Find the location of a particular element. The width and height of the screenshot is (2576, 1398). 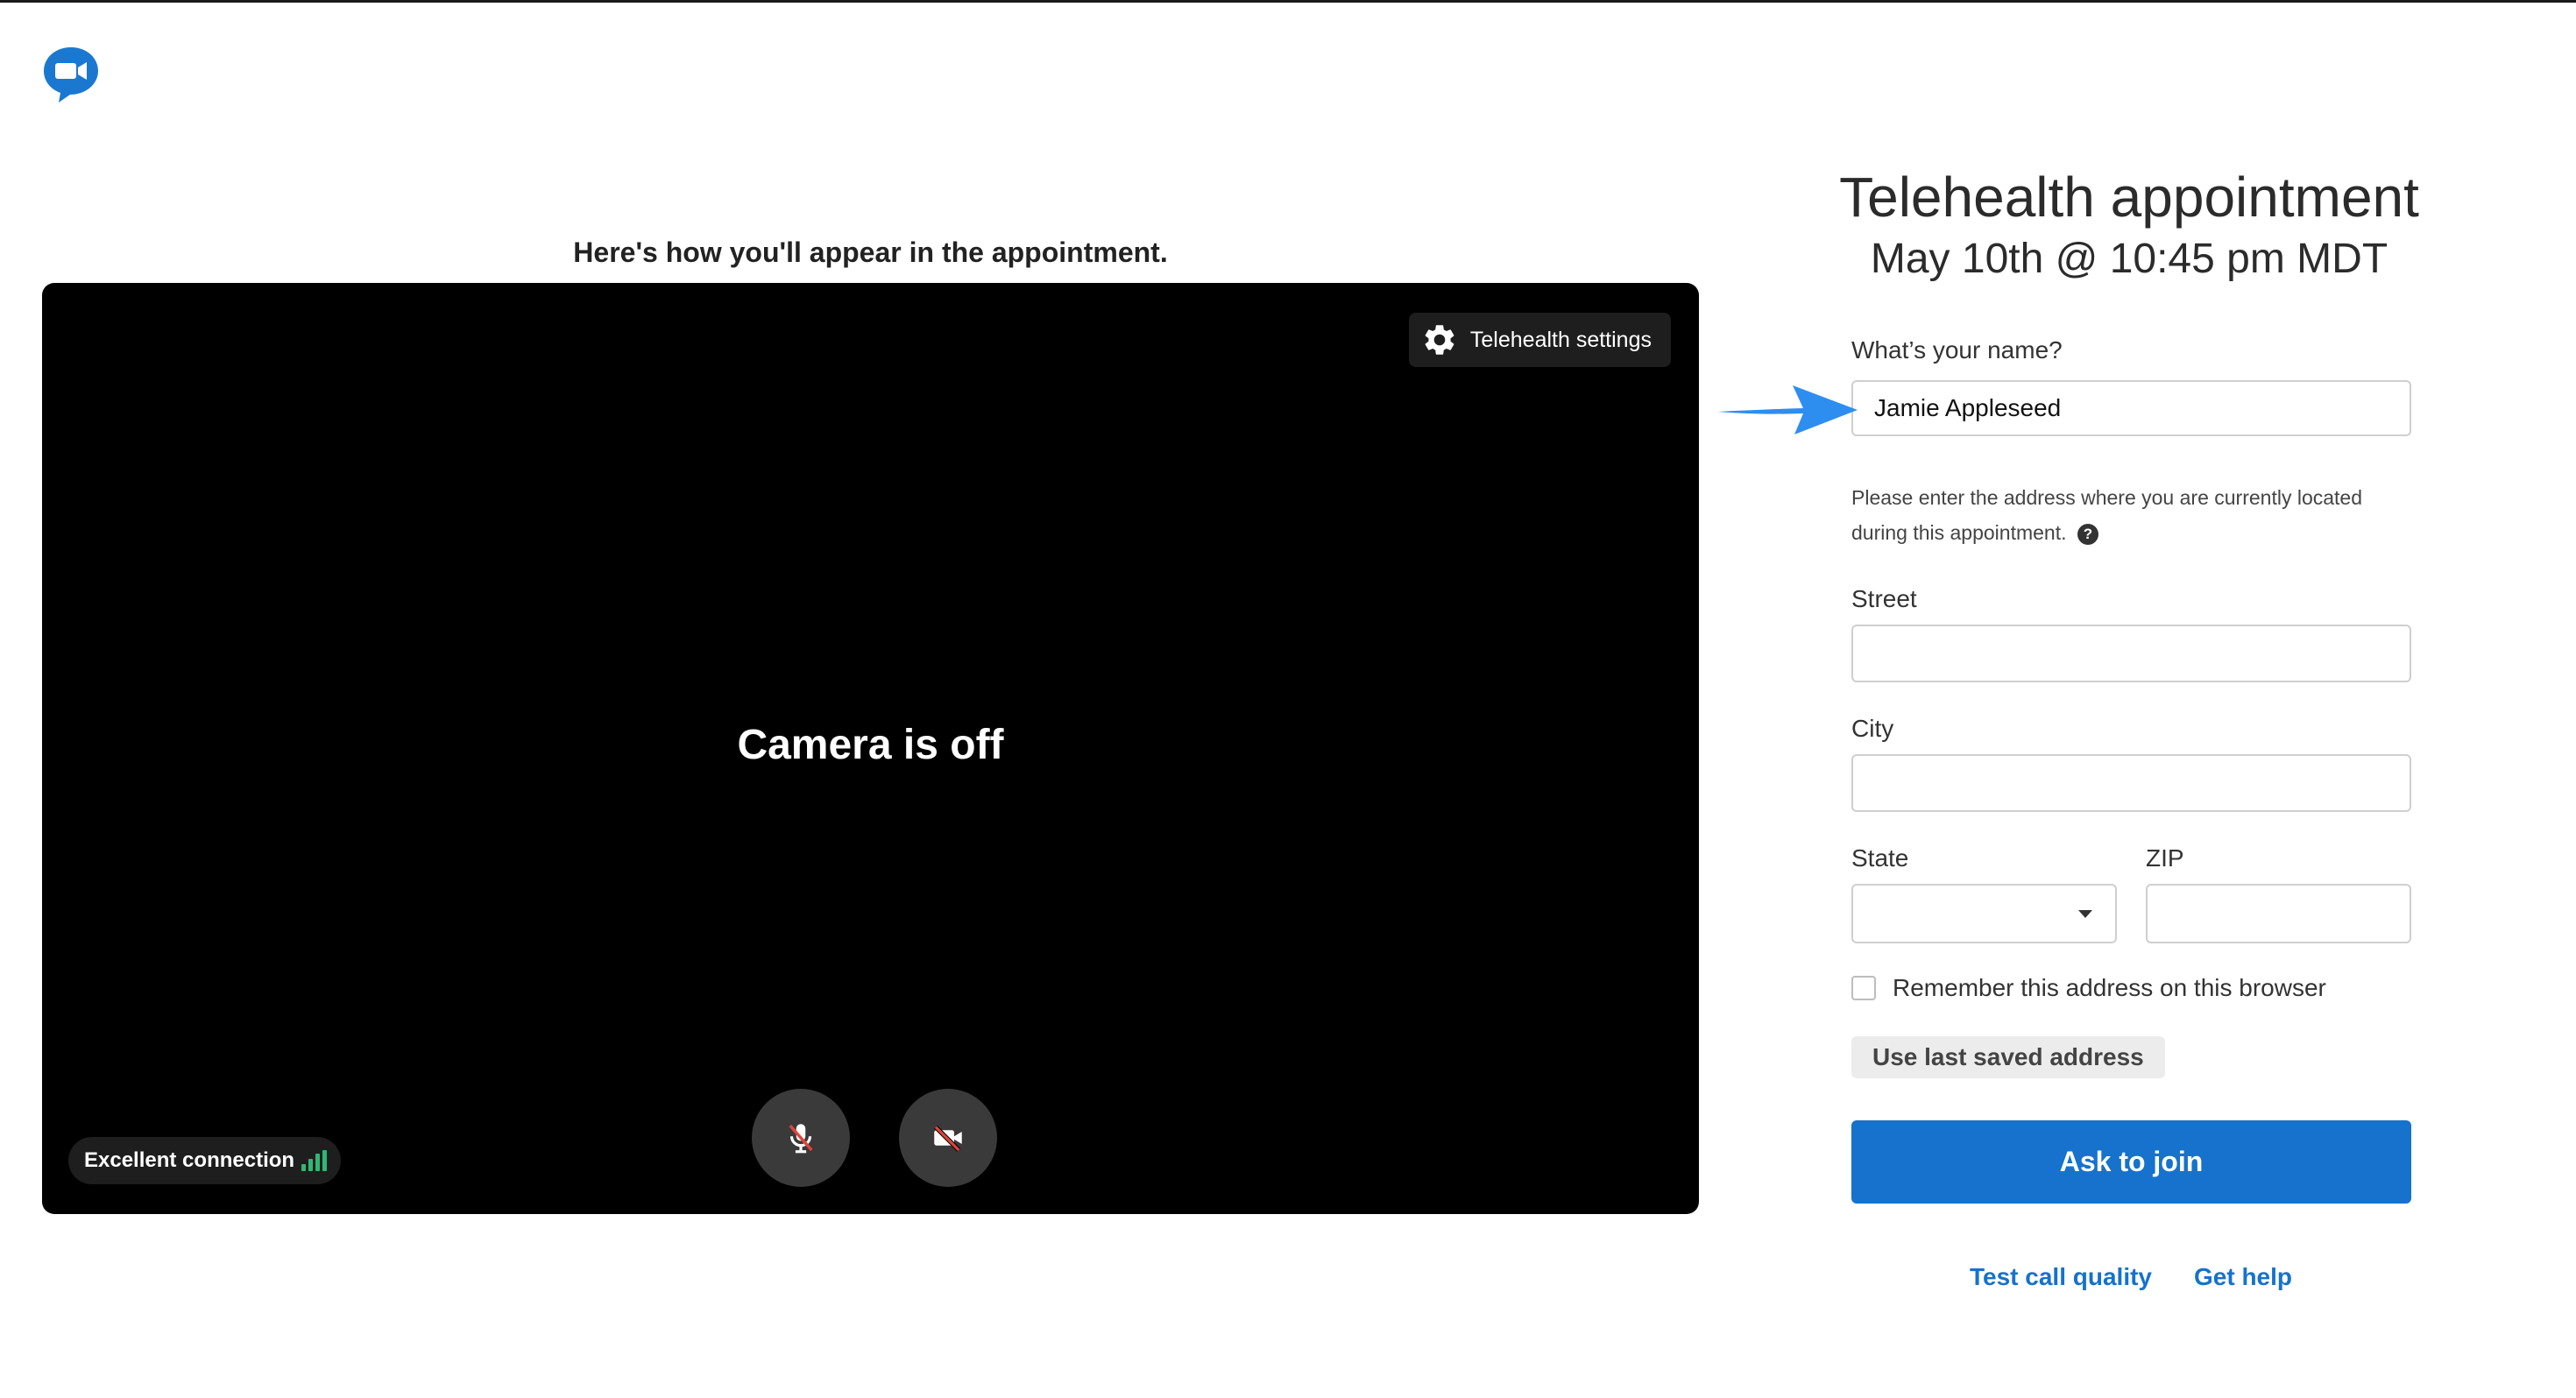

camera-off-icon is located at coordinates (948, 1138).